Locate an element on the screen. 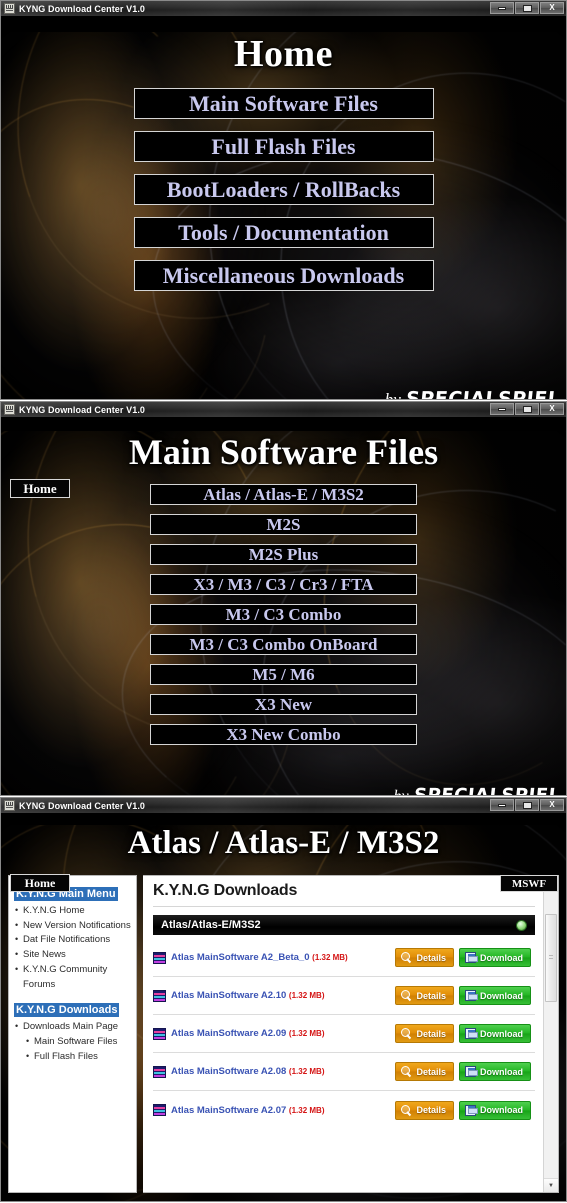 This screenshot has height=1203, width=567. menu-button-m2s-plus: M2S Plus is located at coordinates (283, 554).